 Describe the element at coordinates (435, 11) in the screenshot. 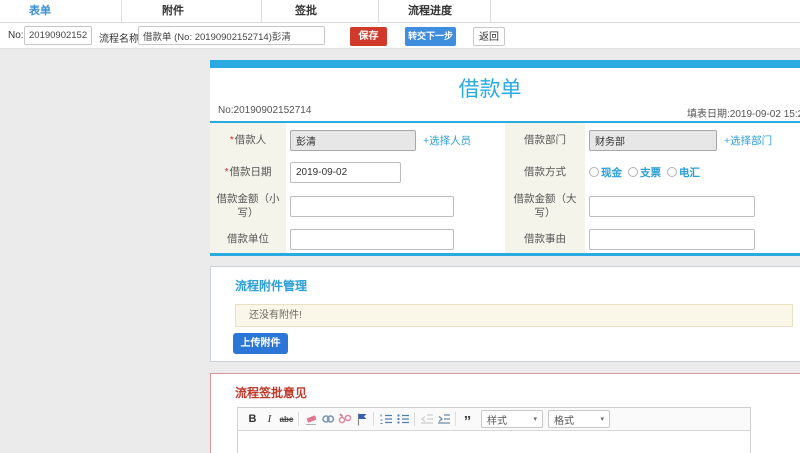

I see `tab-progress: 流程进度` at that location.